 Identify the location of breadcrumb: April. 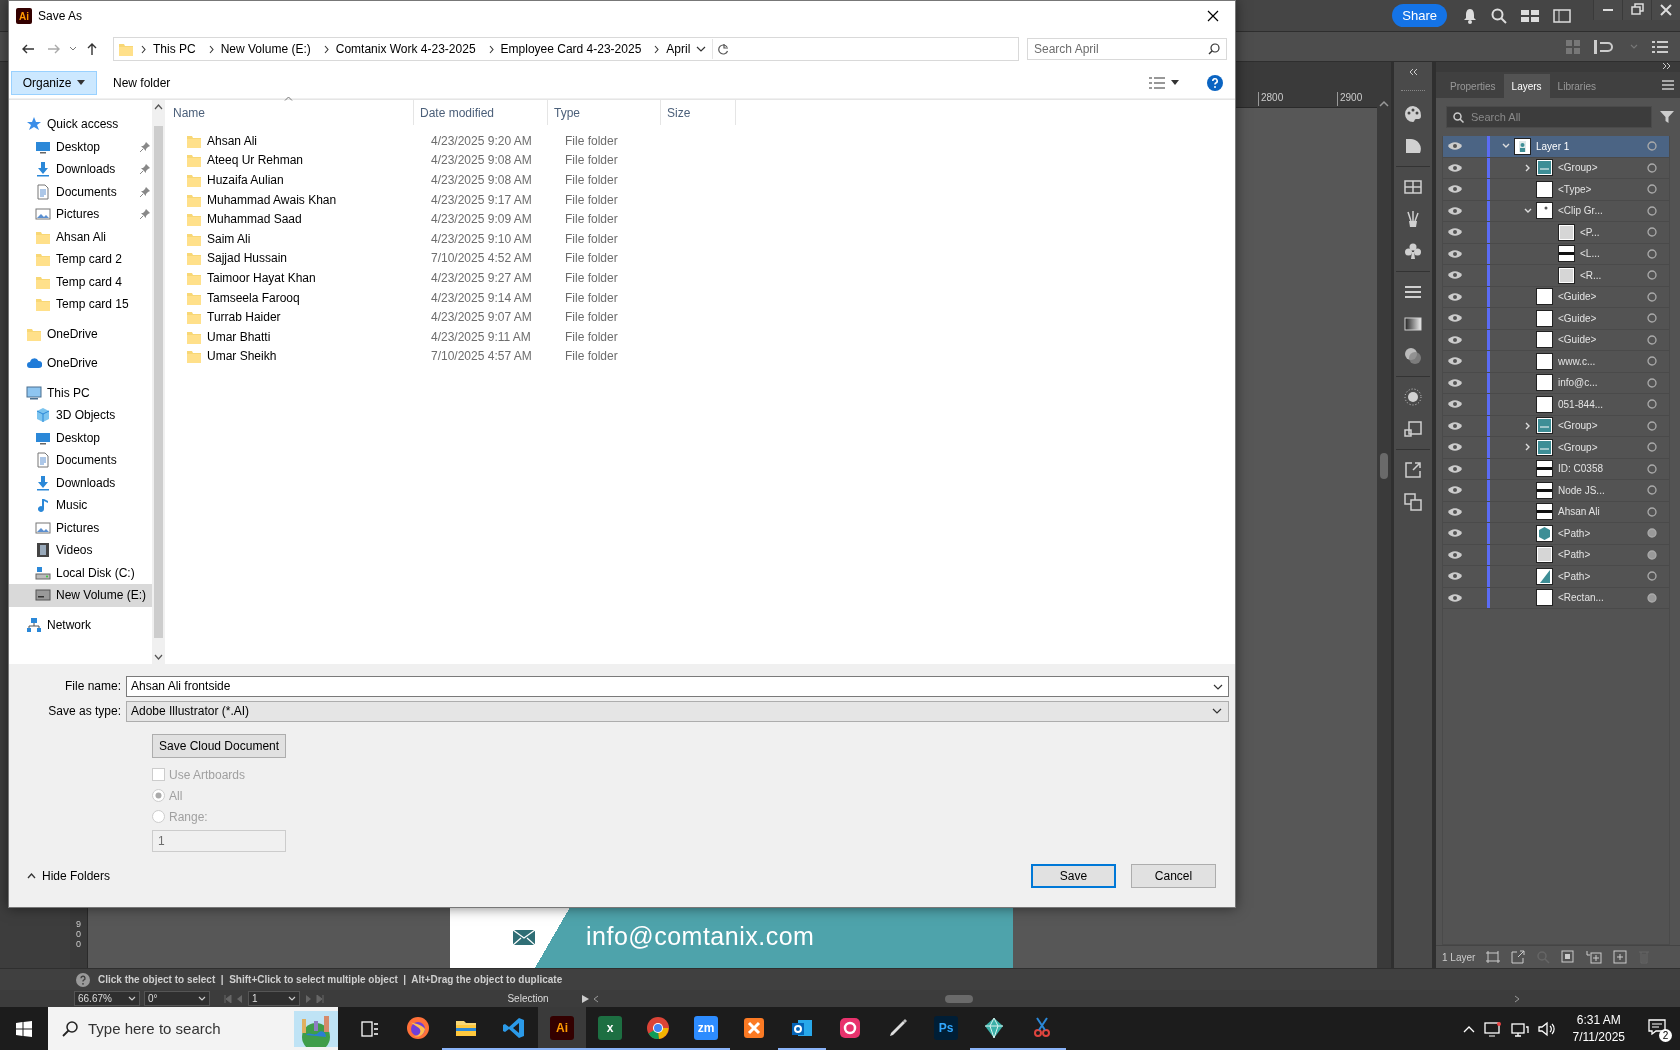
(678, 49).